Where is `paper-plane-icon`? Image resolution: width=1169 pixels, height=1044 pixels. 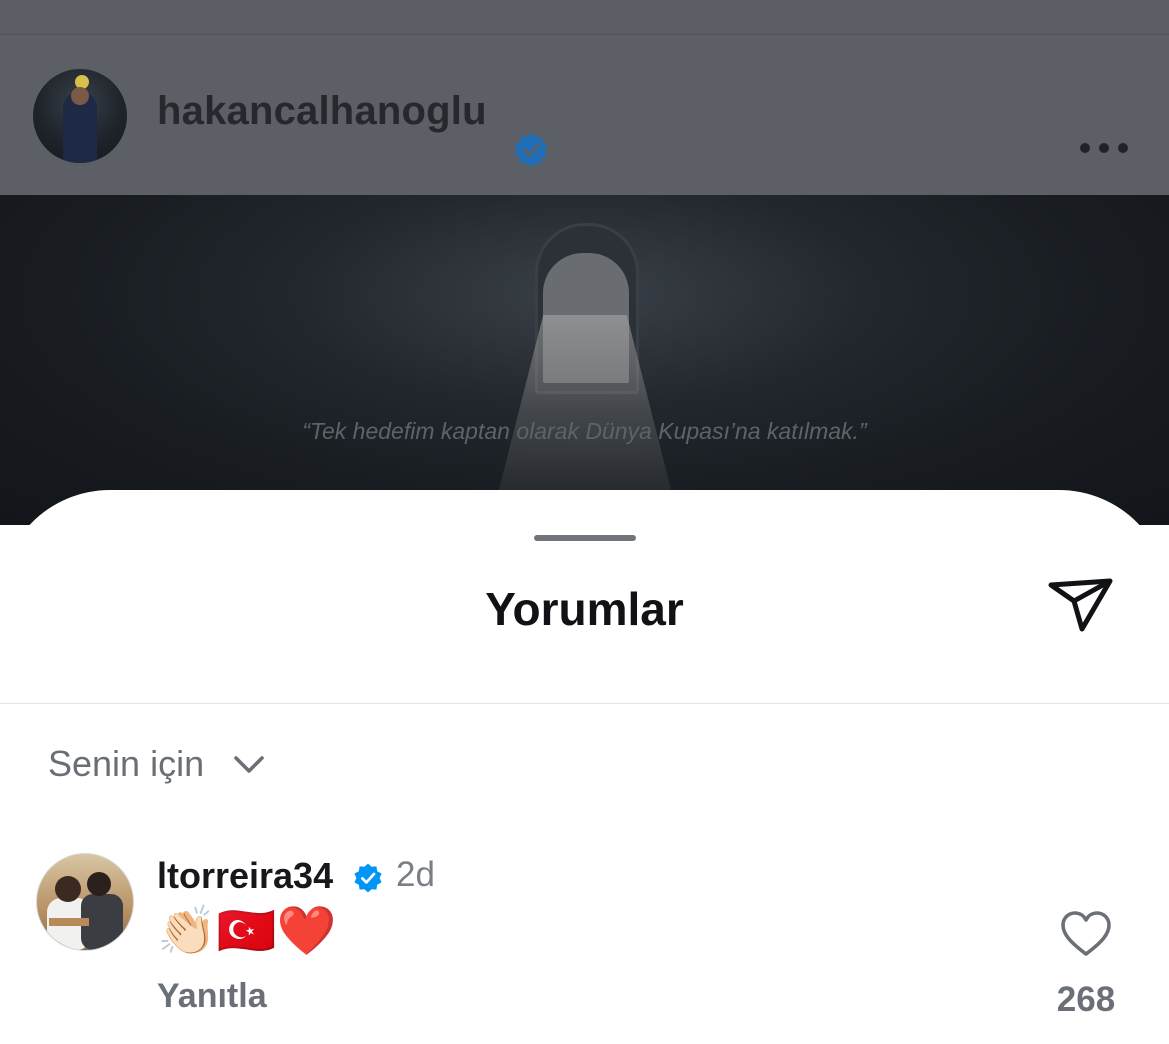
paper-plane-icon is located at coordinates (1081, 605).